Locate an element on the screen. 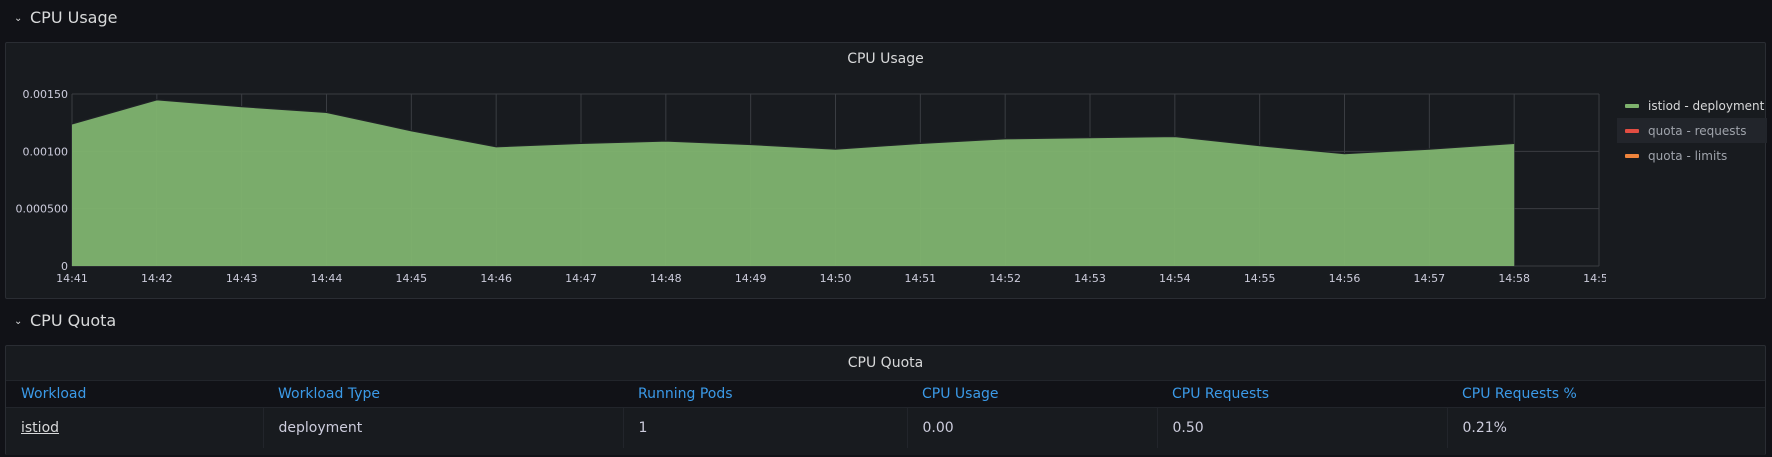 This screenshot has height=457, width=1772. column-header-cpu-requests: CPU Requests is located at coordinates (1302, 394).